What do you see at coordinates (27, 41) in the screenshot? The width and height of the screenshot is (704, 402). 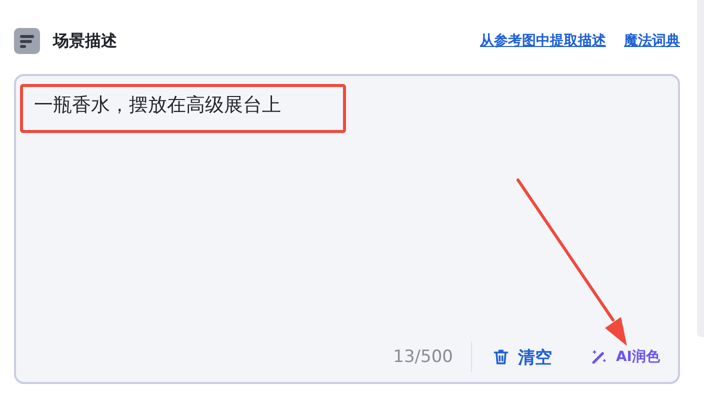 I see `text-lines-icon` at bounding box center [27, 41].